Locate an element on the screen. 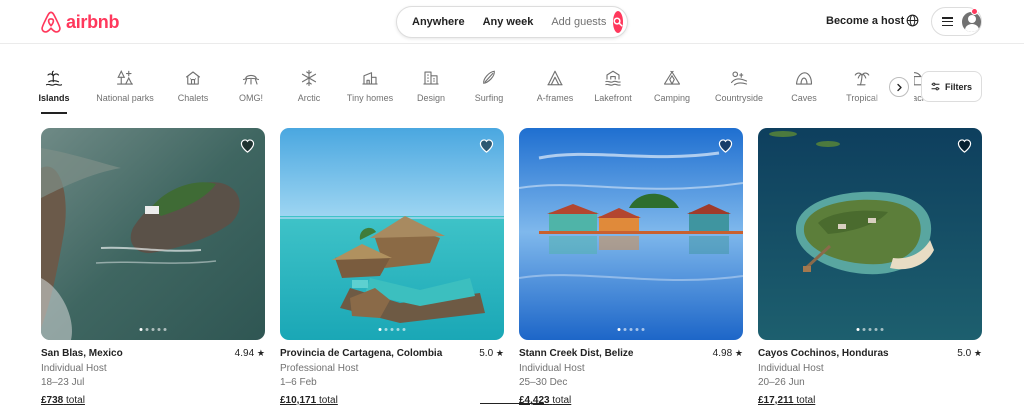  category-label: Tiny homes is located at coordinates (370, 98).